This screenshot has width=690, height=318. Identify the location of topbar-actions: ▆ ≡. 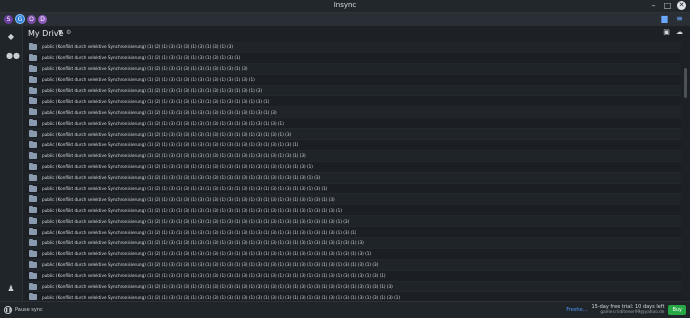
(672, 18).